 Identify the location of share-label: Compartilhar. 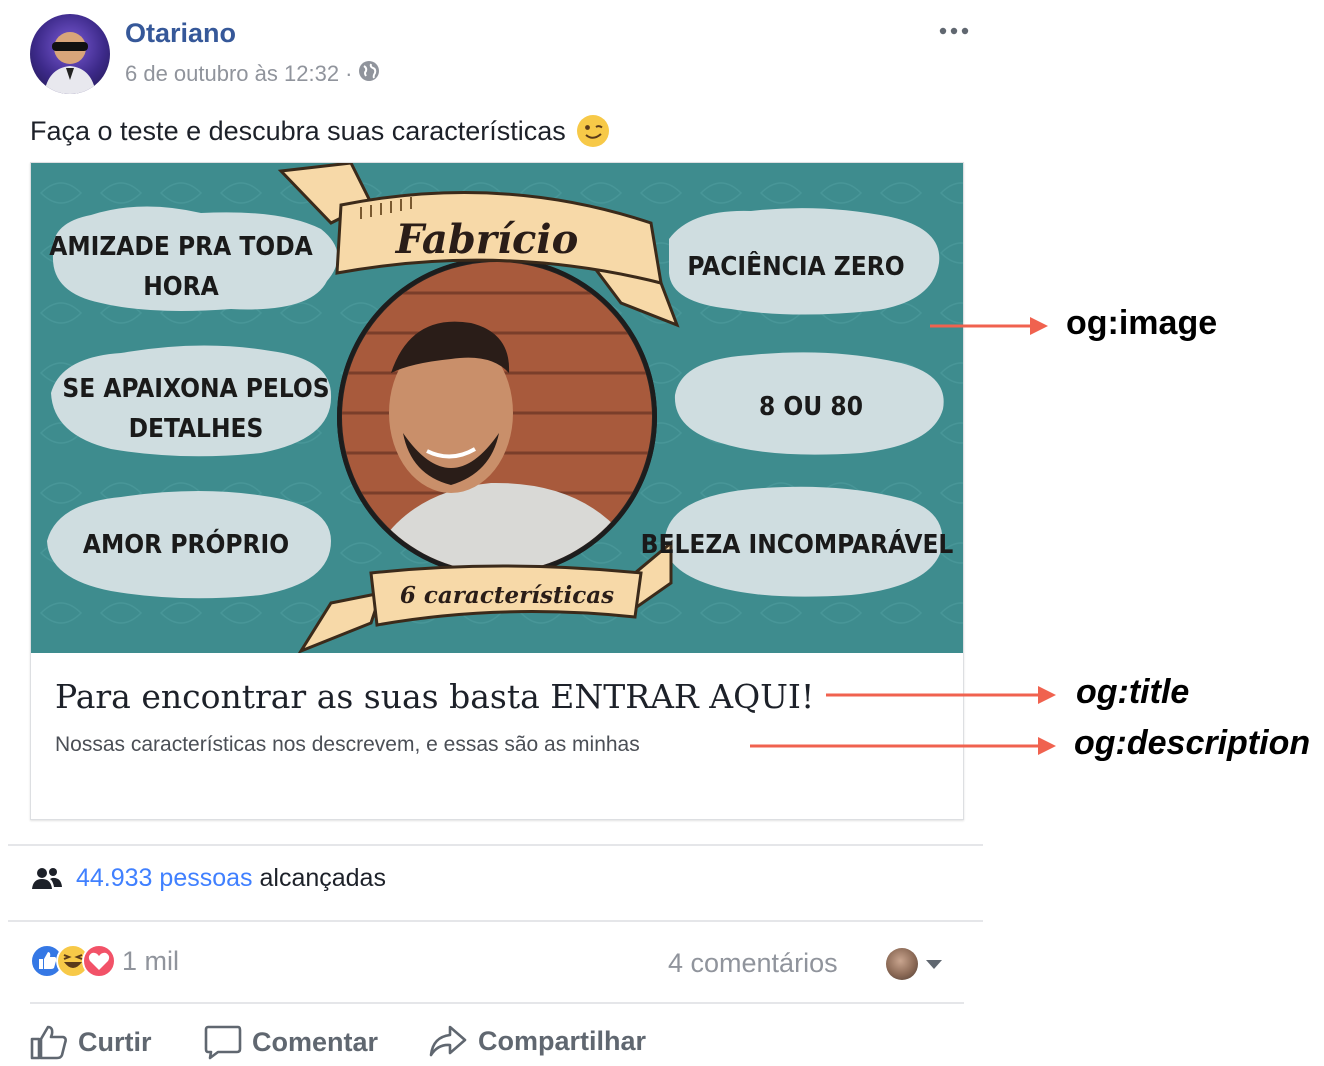
(562, 1040).